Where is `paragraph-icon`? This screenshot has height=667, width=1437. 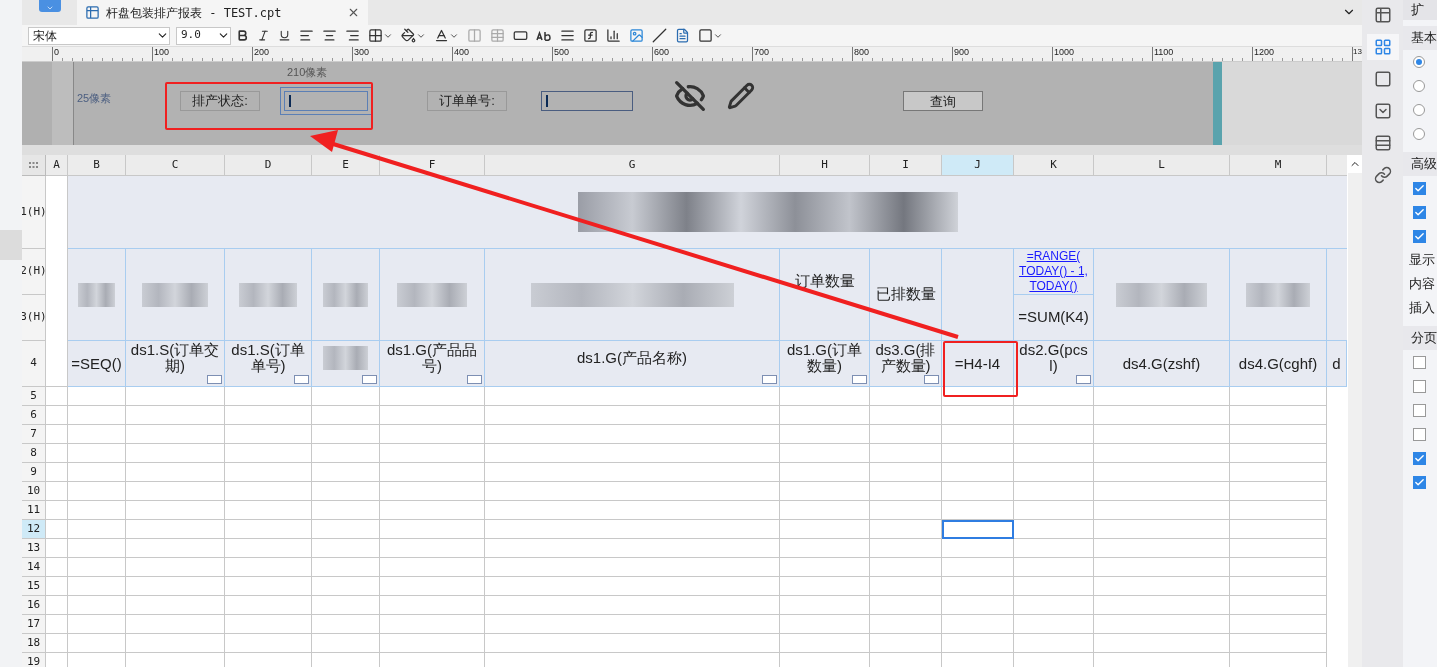 paragraph-icon is located at coordinates (567, 35).